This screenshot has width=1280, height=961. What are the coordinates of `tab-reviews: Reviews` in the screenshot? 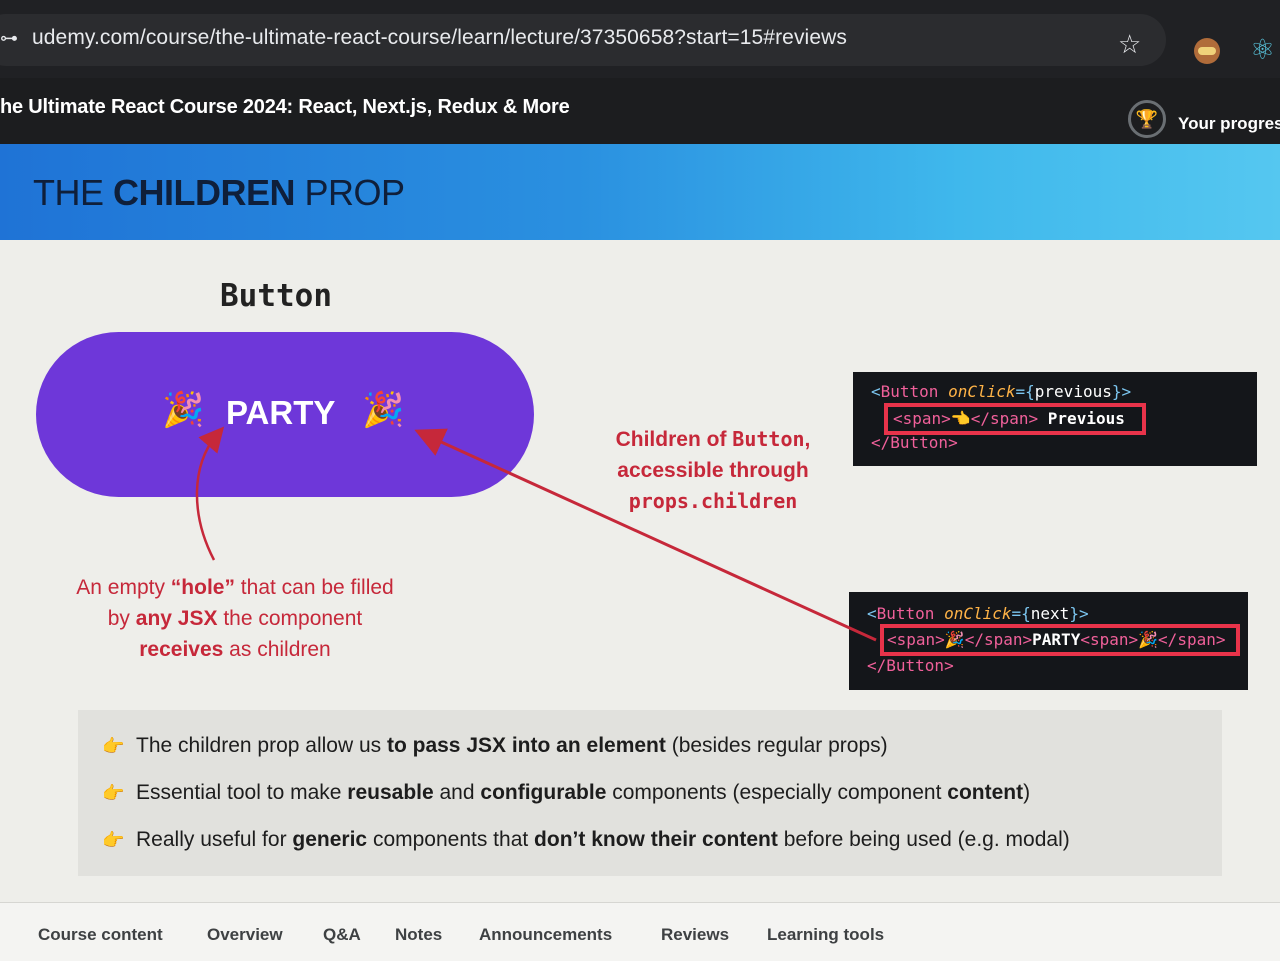 It's located at (695, 935).